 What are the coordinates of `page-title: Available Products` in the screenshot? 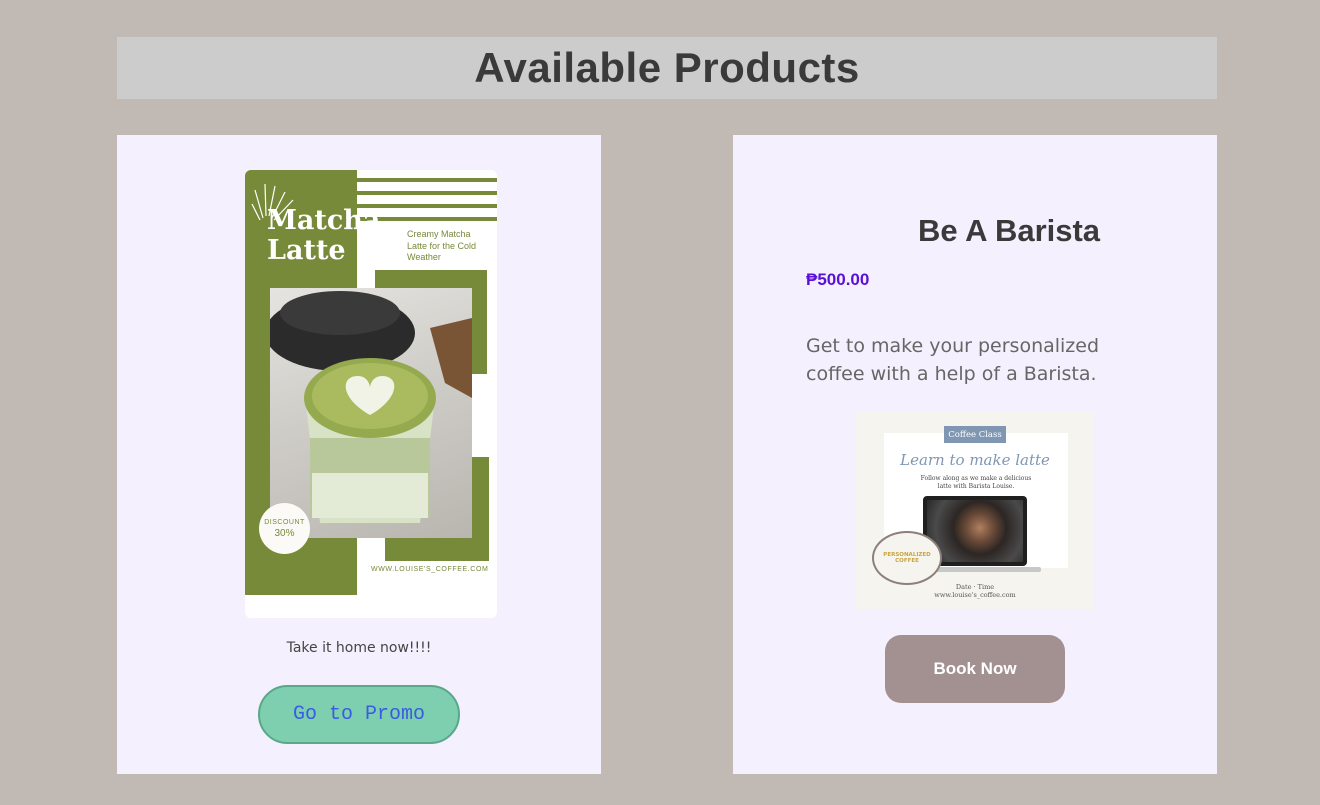 It's located at (667, 67).